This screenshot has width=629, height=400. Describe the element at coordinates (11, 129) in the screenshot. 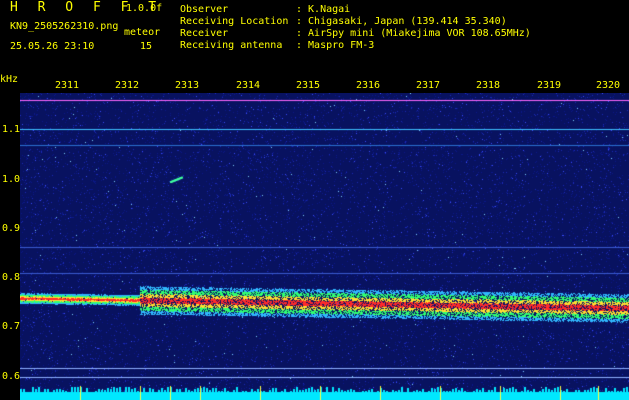

I see `y-tick-label: 1.1` at that location.